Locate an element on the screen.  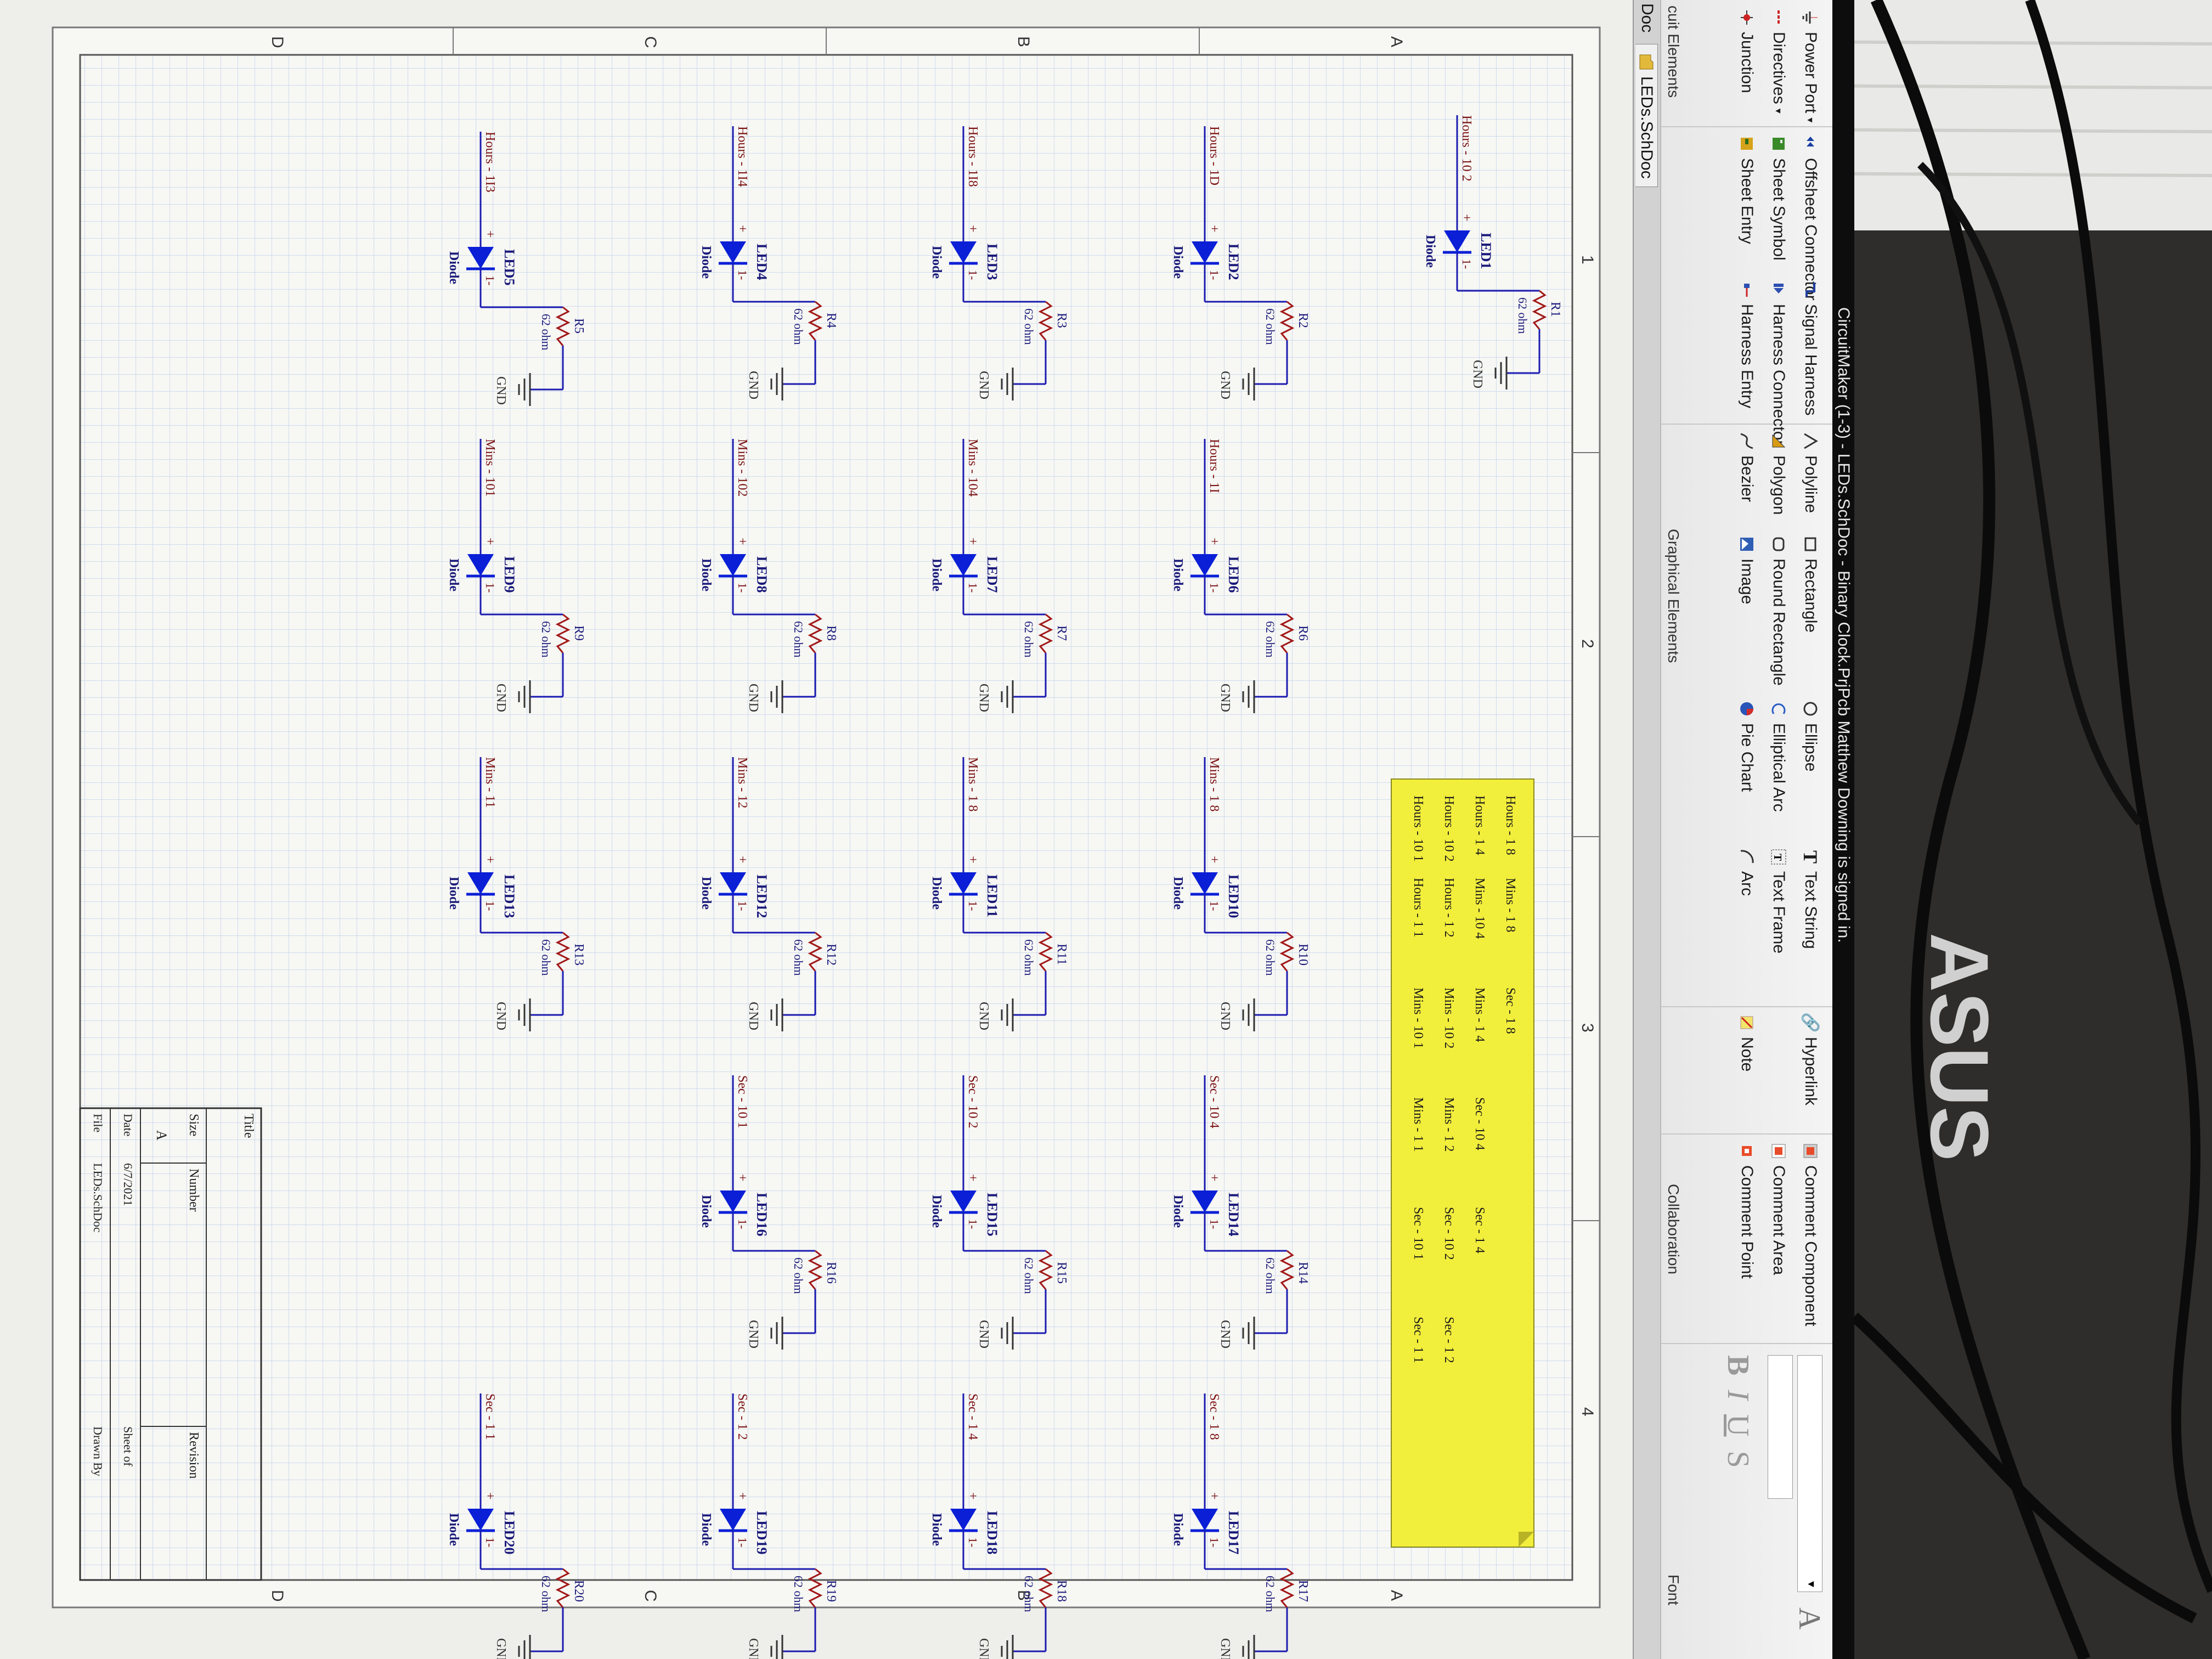
ellipse-button: Ellipse is located at coordinates (1810, 735).